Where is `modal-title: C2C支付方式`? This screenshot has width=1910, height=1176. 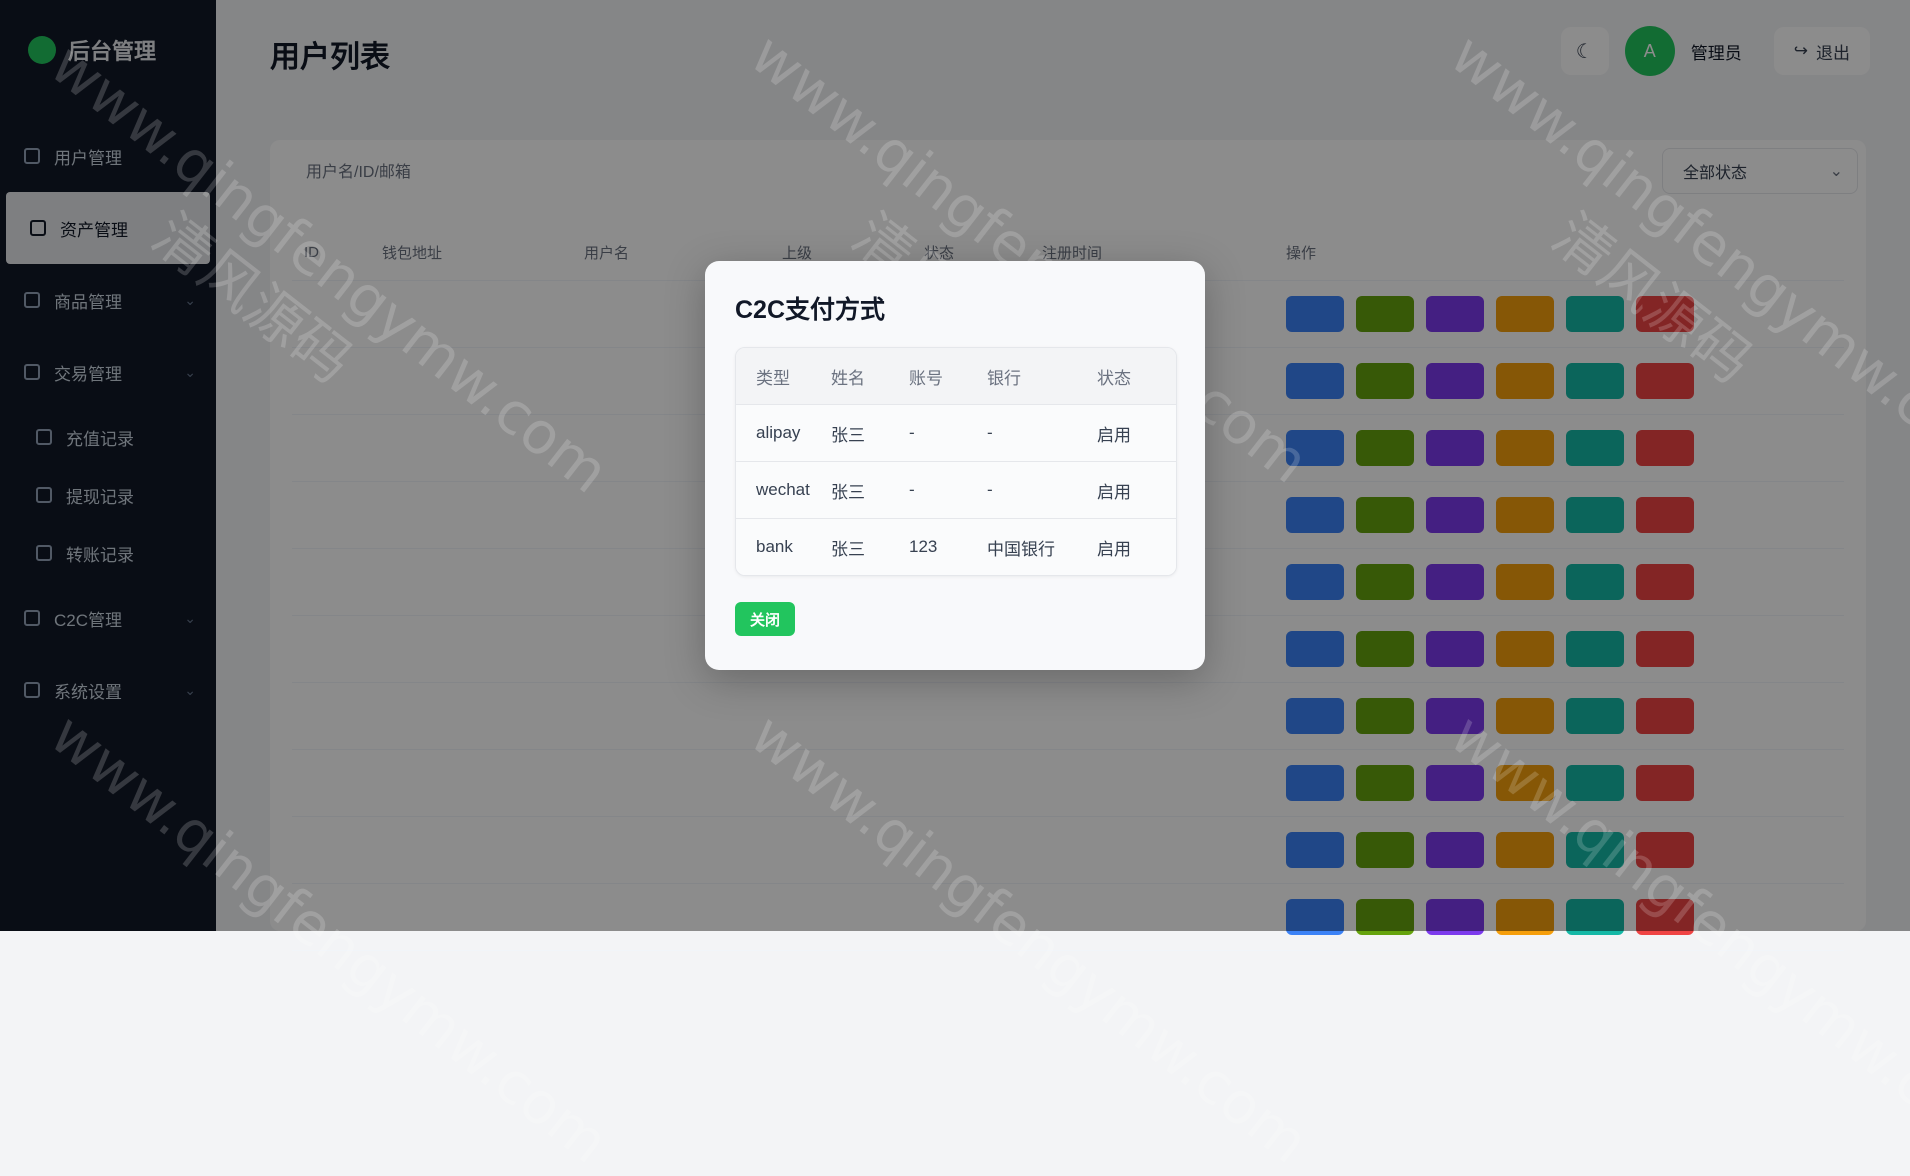 modal-title: C2C支付方式 is located at coordinates (810, 310).